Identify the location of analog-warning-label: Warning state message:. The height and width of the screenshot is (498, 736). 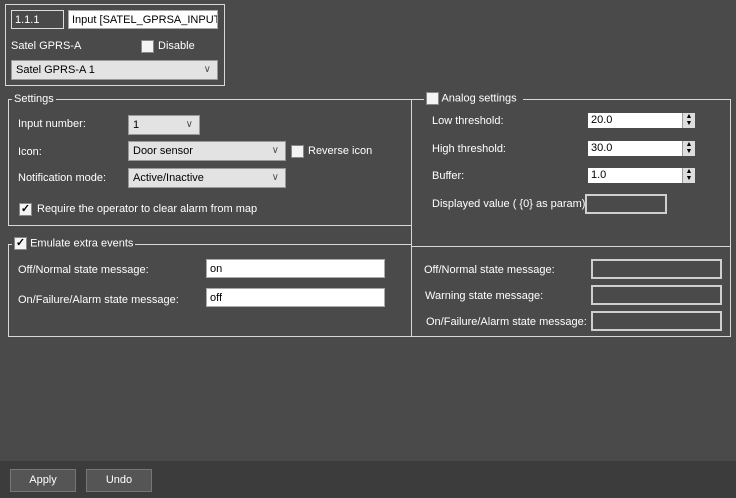
(484, 296).